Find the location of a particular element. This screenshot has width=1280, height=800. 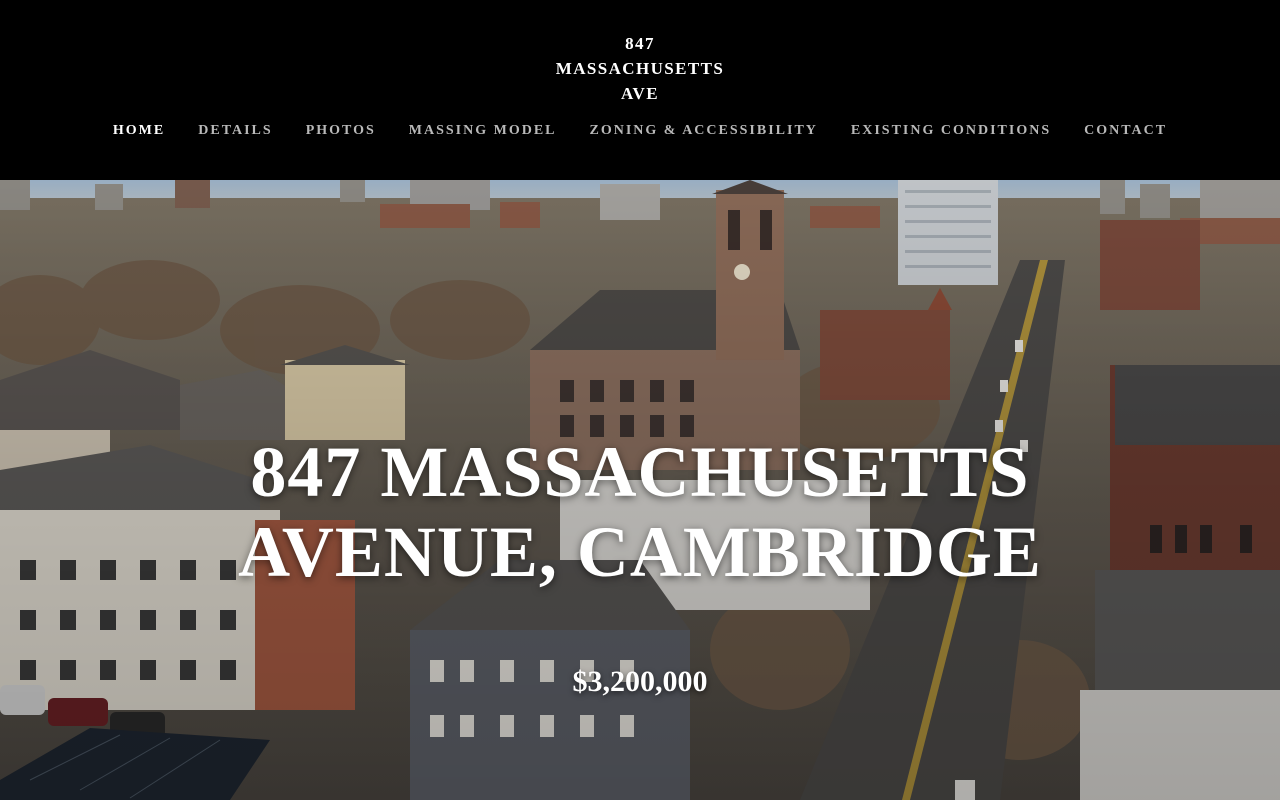

hero-headline-line-2: AVENUE, CAMBRIDGE is located at coordinates (640, 552).